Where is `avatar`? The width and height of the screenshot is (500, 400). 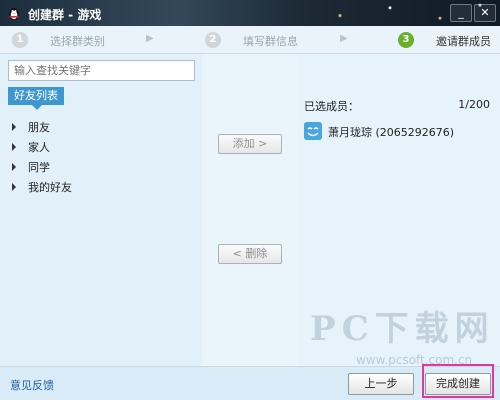
avatar is located at coordinates (313, 131).